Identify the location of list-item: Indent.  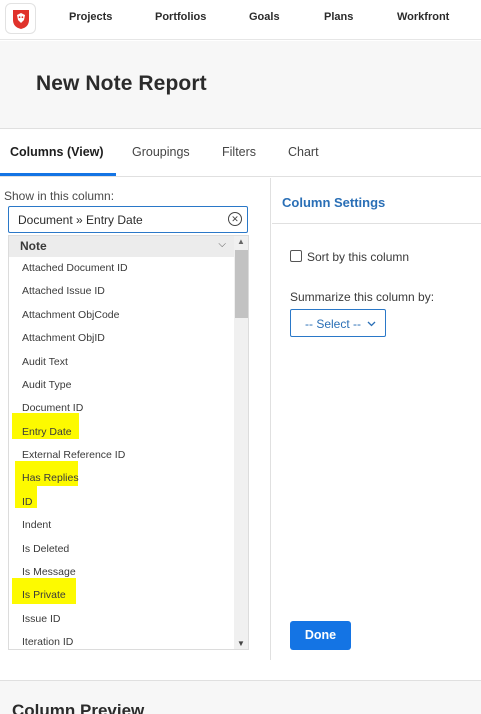
(36, 525).